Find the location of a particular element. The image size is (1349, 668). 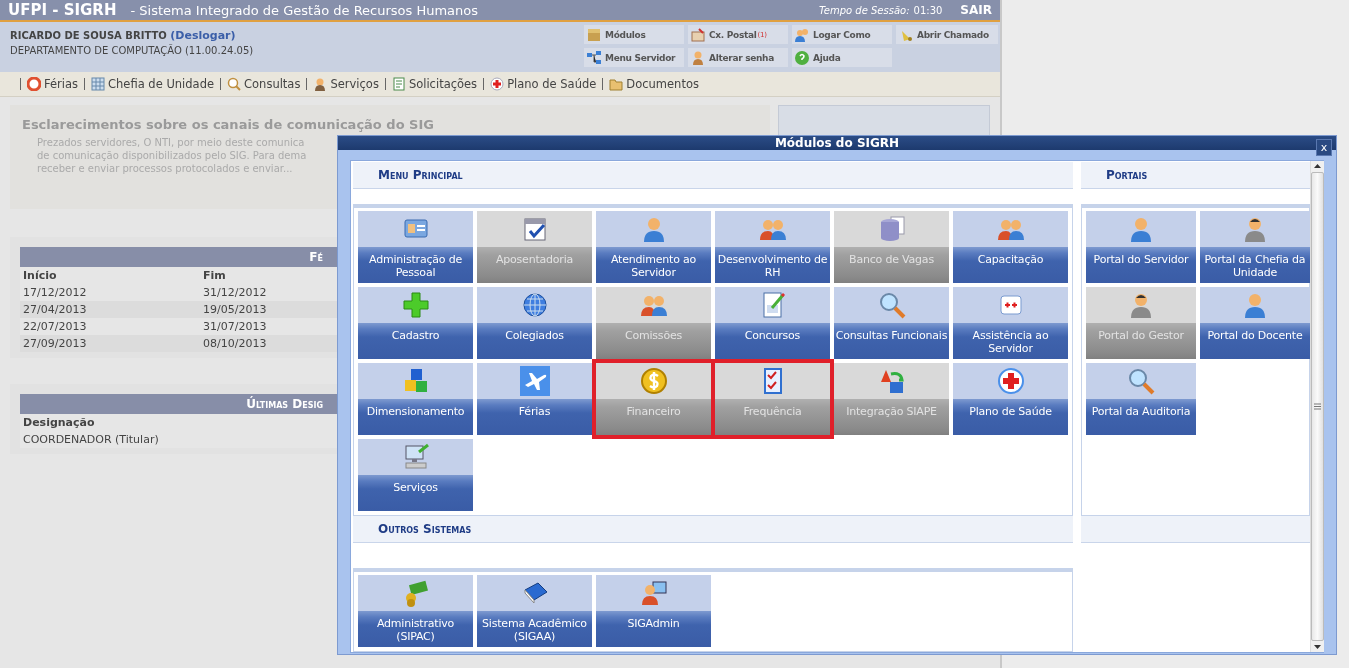

network-icon is located at coordinates (594, 57).